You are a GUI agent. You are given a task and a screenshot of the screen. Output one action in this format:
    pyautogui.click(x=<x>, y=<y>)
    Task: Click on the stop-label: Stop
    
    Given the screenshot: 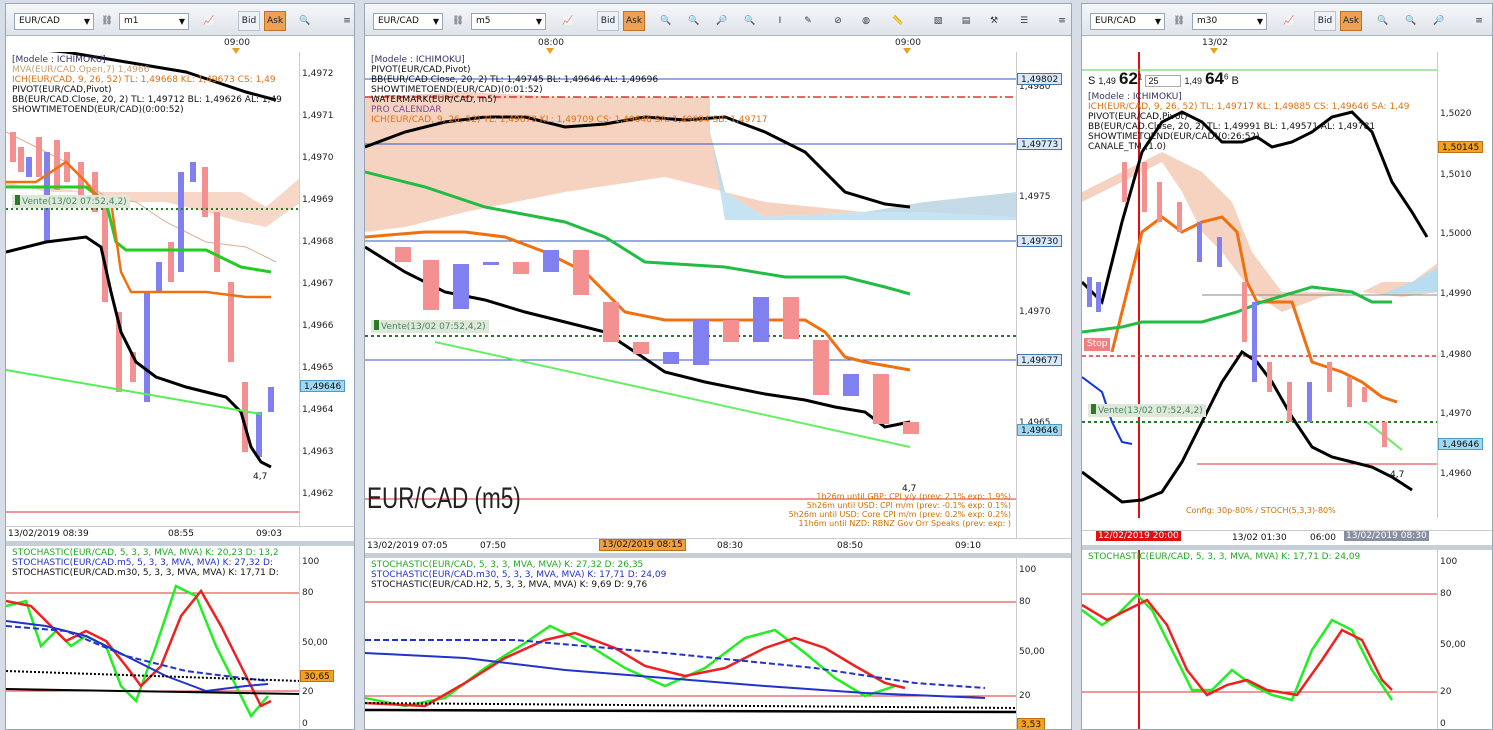 What is the action you would take?
    pyautogui.click(x=1097, y=344)
    